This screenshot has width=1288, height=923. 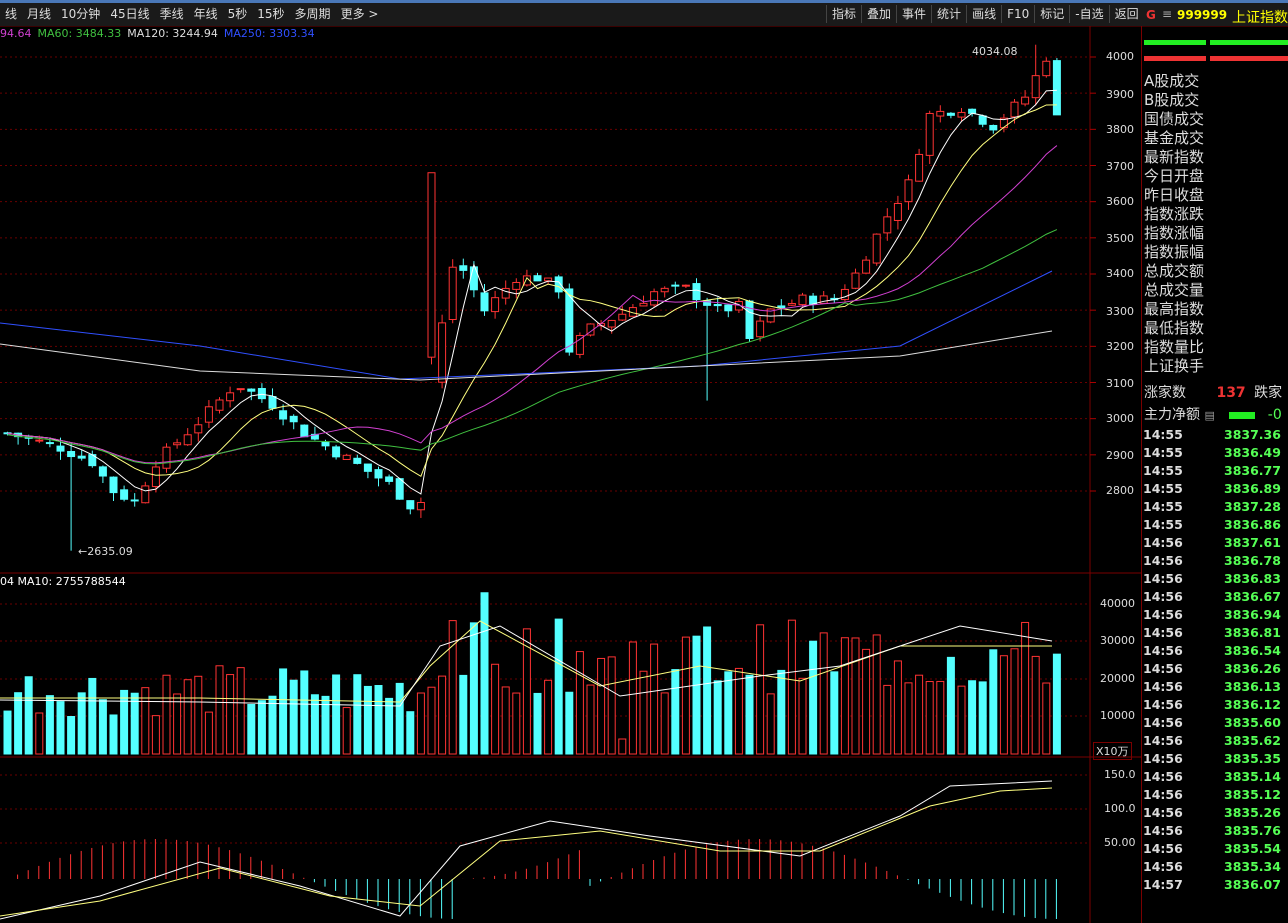 I want to click on quote-label: 总成交量, so click(x=1174, y=290).